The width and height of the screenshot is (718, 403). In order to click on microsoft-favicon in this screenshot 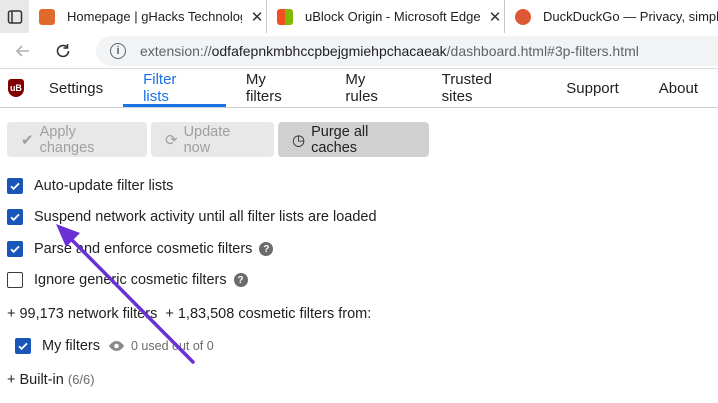, I will do `click(285, 16)`.